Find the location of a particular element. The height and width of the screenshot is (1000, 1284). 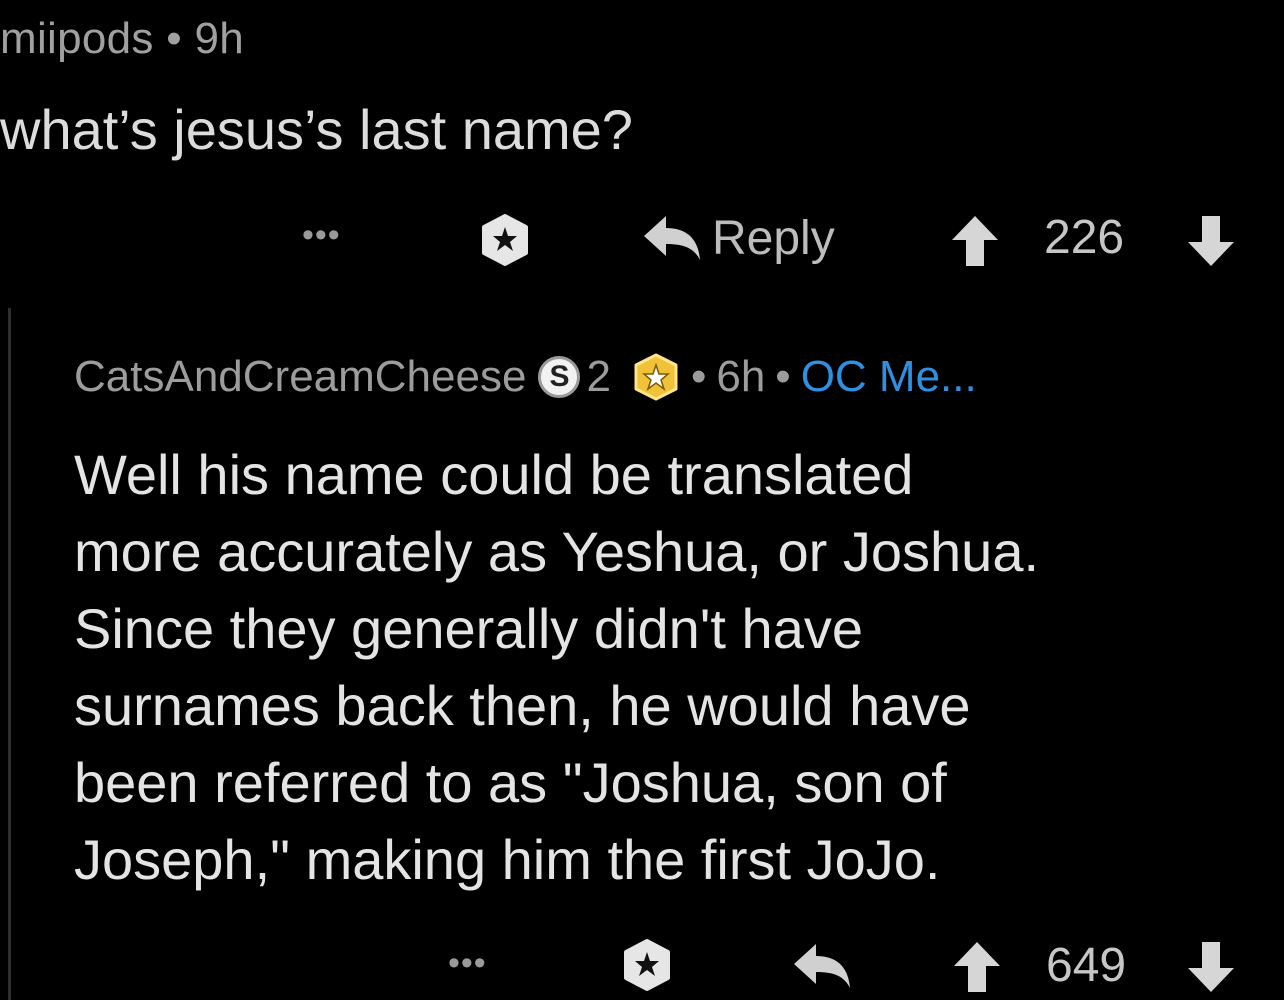

comment2-body-line: Since they generally didn't have is located at coordinates (468, 628).